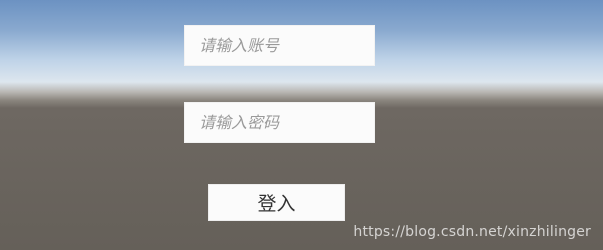 The image size is (603, 250). Describe the element at coordinates (285, 122) in the screenshot. I see `password-input` at that location.